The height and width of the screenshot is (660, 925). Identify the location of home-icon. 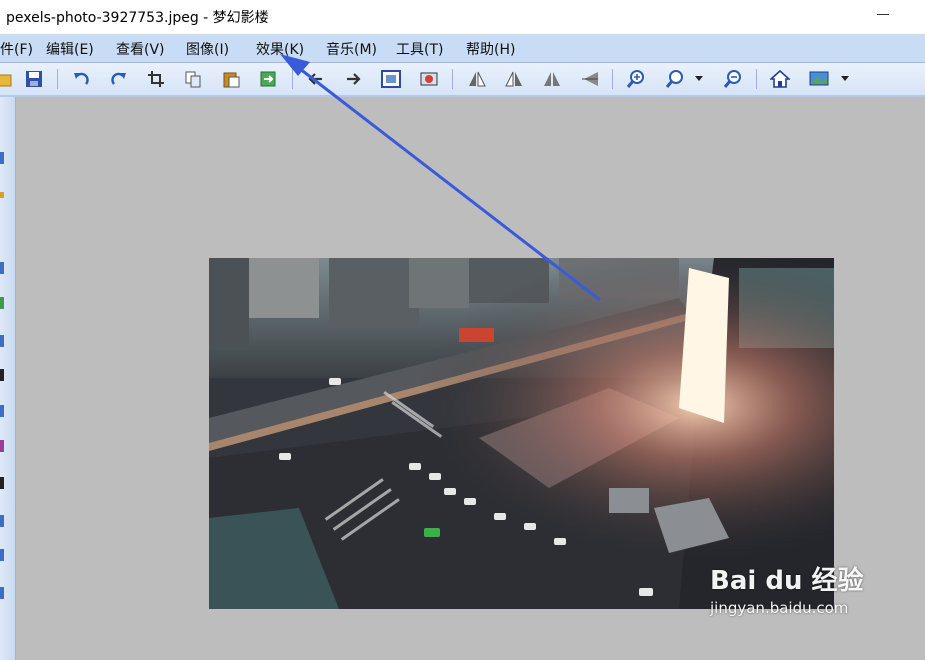
(780, 79).